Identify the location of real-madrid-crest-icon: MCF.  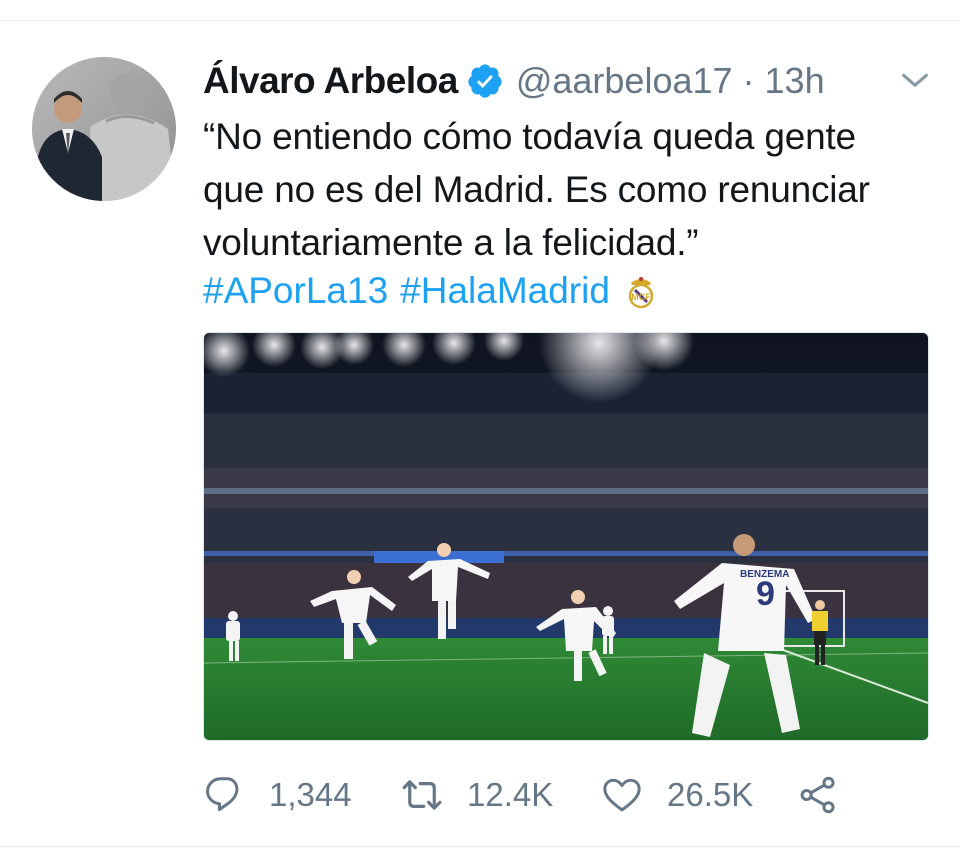
(641, 292).